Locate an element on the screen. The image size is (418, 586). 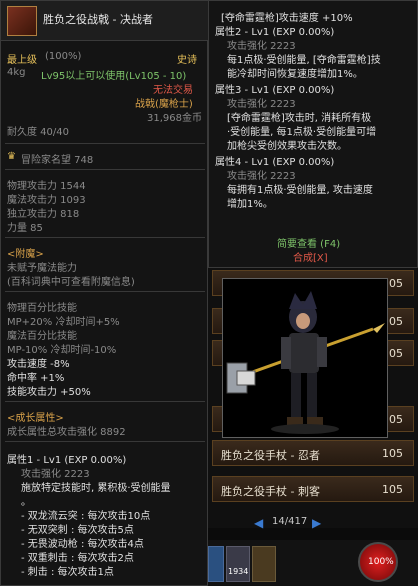
list-item: 胜负之役手杖 - 忍者 105 is located at coordinates (313, 453).